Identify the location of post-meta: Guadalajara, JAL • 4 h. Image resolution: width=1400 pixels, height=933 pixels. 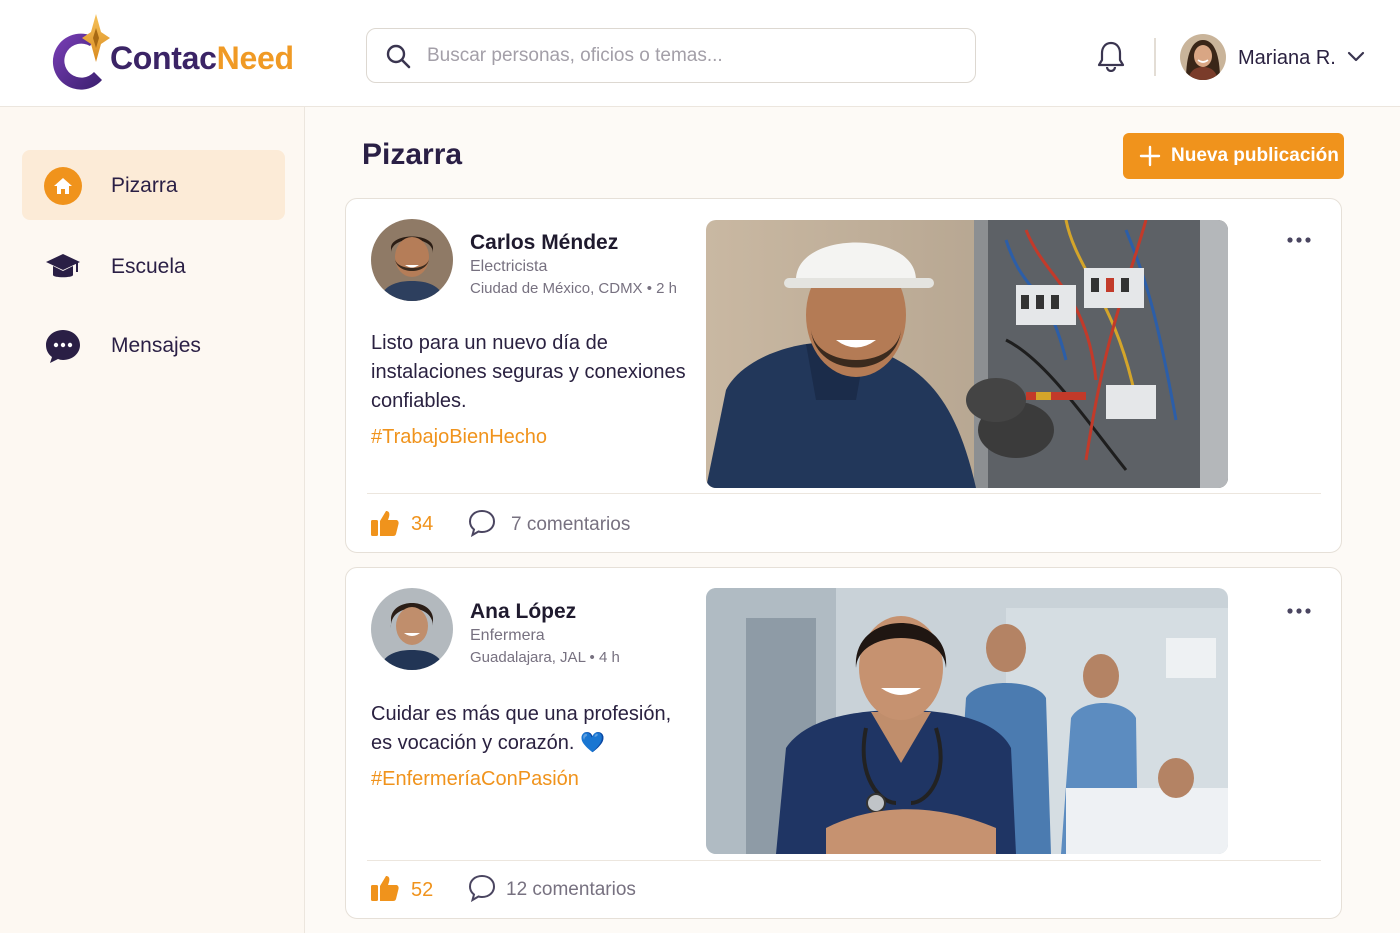
(545, 657).